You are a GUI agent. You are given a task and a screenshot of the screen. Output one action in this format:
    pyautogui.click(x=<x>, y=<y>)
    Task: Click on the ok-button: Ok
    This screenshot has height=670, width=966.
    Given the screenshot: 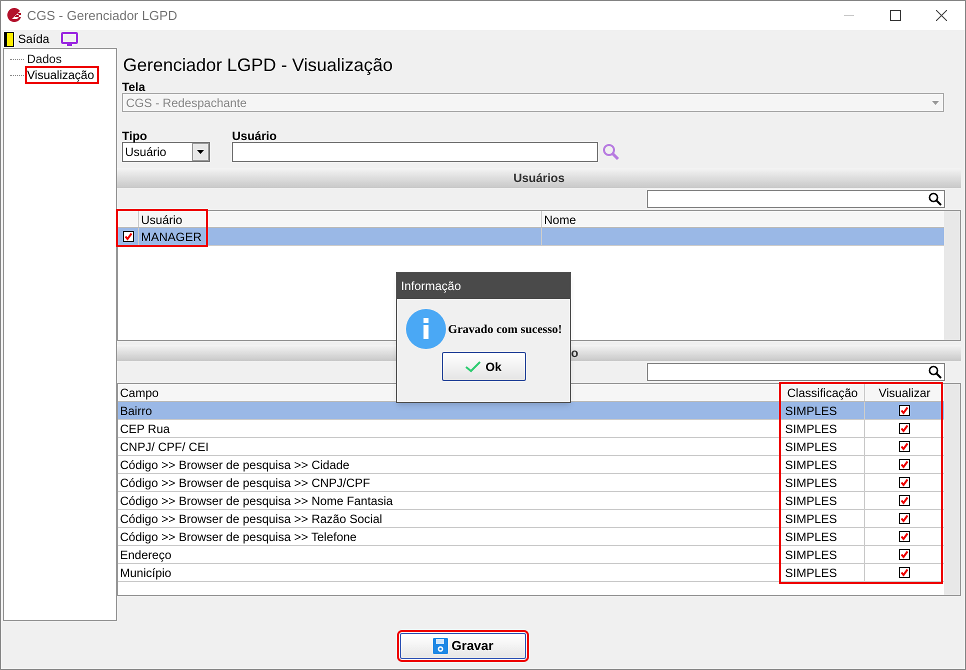 What is the action you would take?
    pyautogui.click(x=484, y=366)
    